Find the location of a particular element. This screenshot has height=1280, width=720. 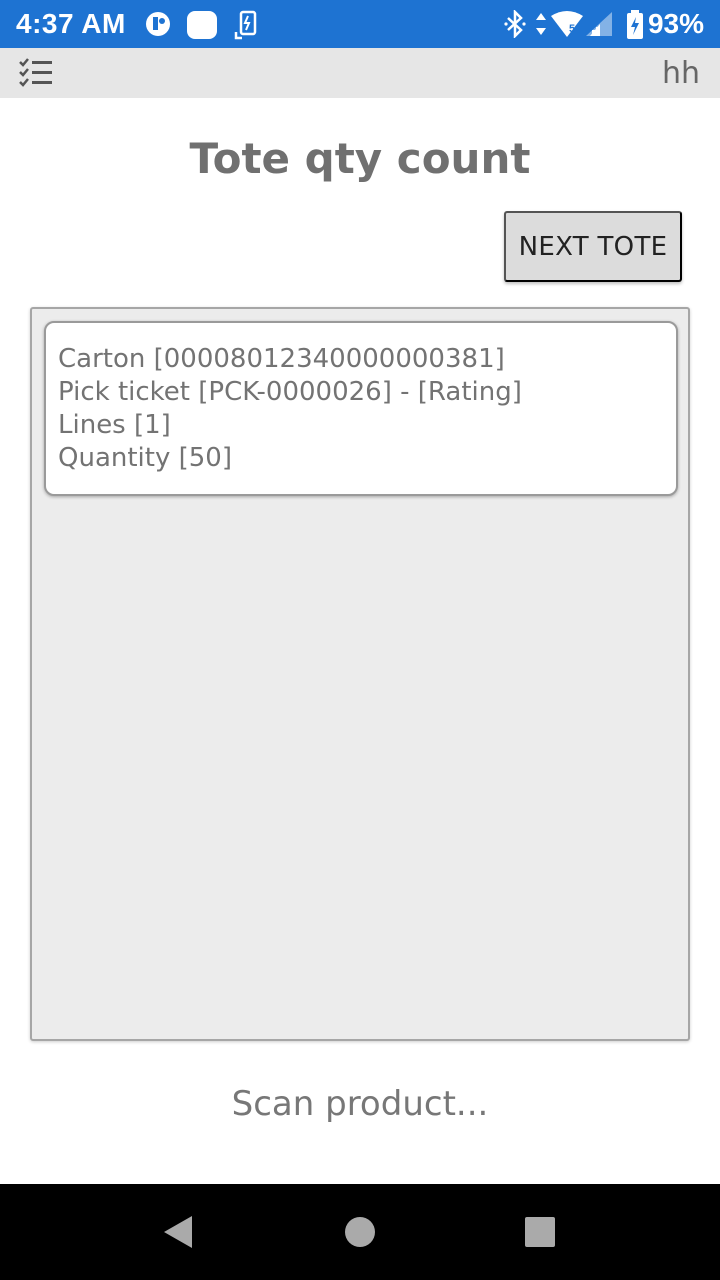

app-notification-icon is located at coordinates (158, 24).